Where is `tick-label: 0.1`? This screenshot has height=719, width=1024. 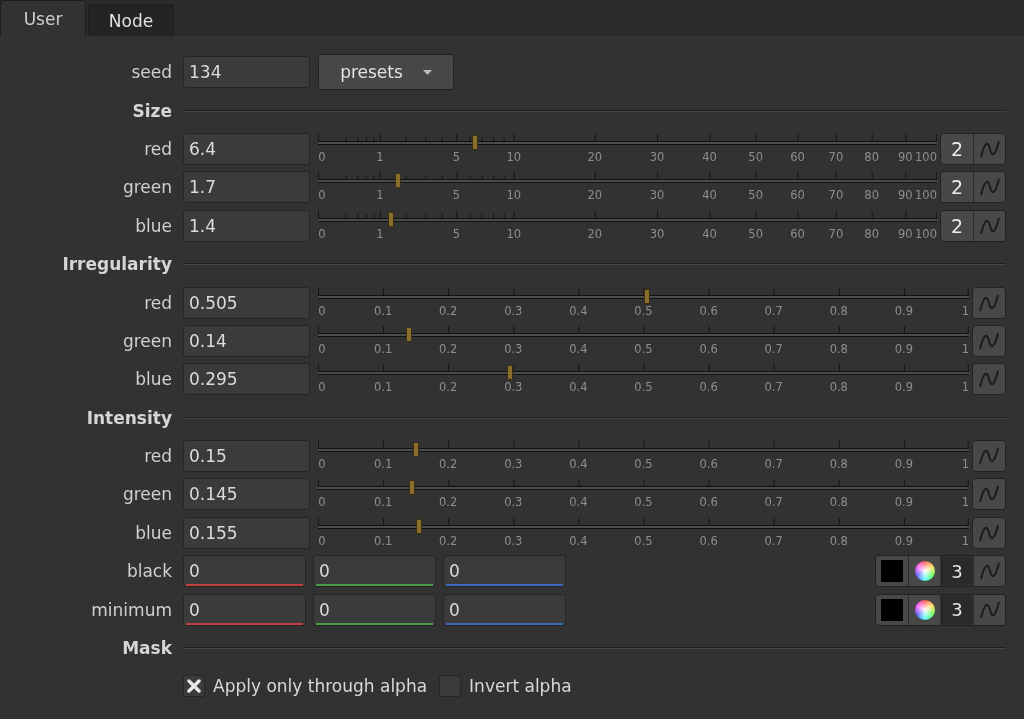
tick-label: 0.1 is located at coordinates (383, 503).